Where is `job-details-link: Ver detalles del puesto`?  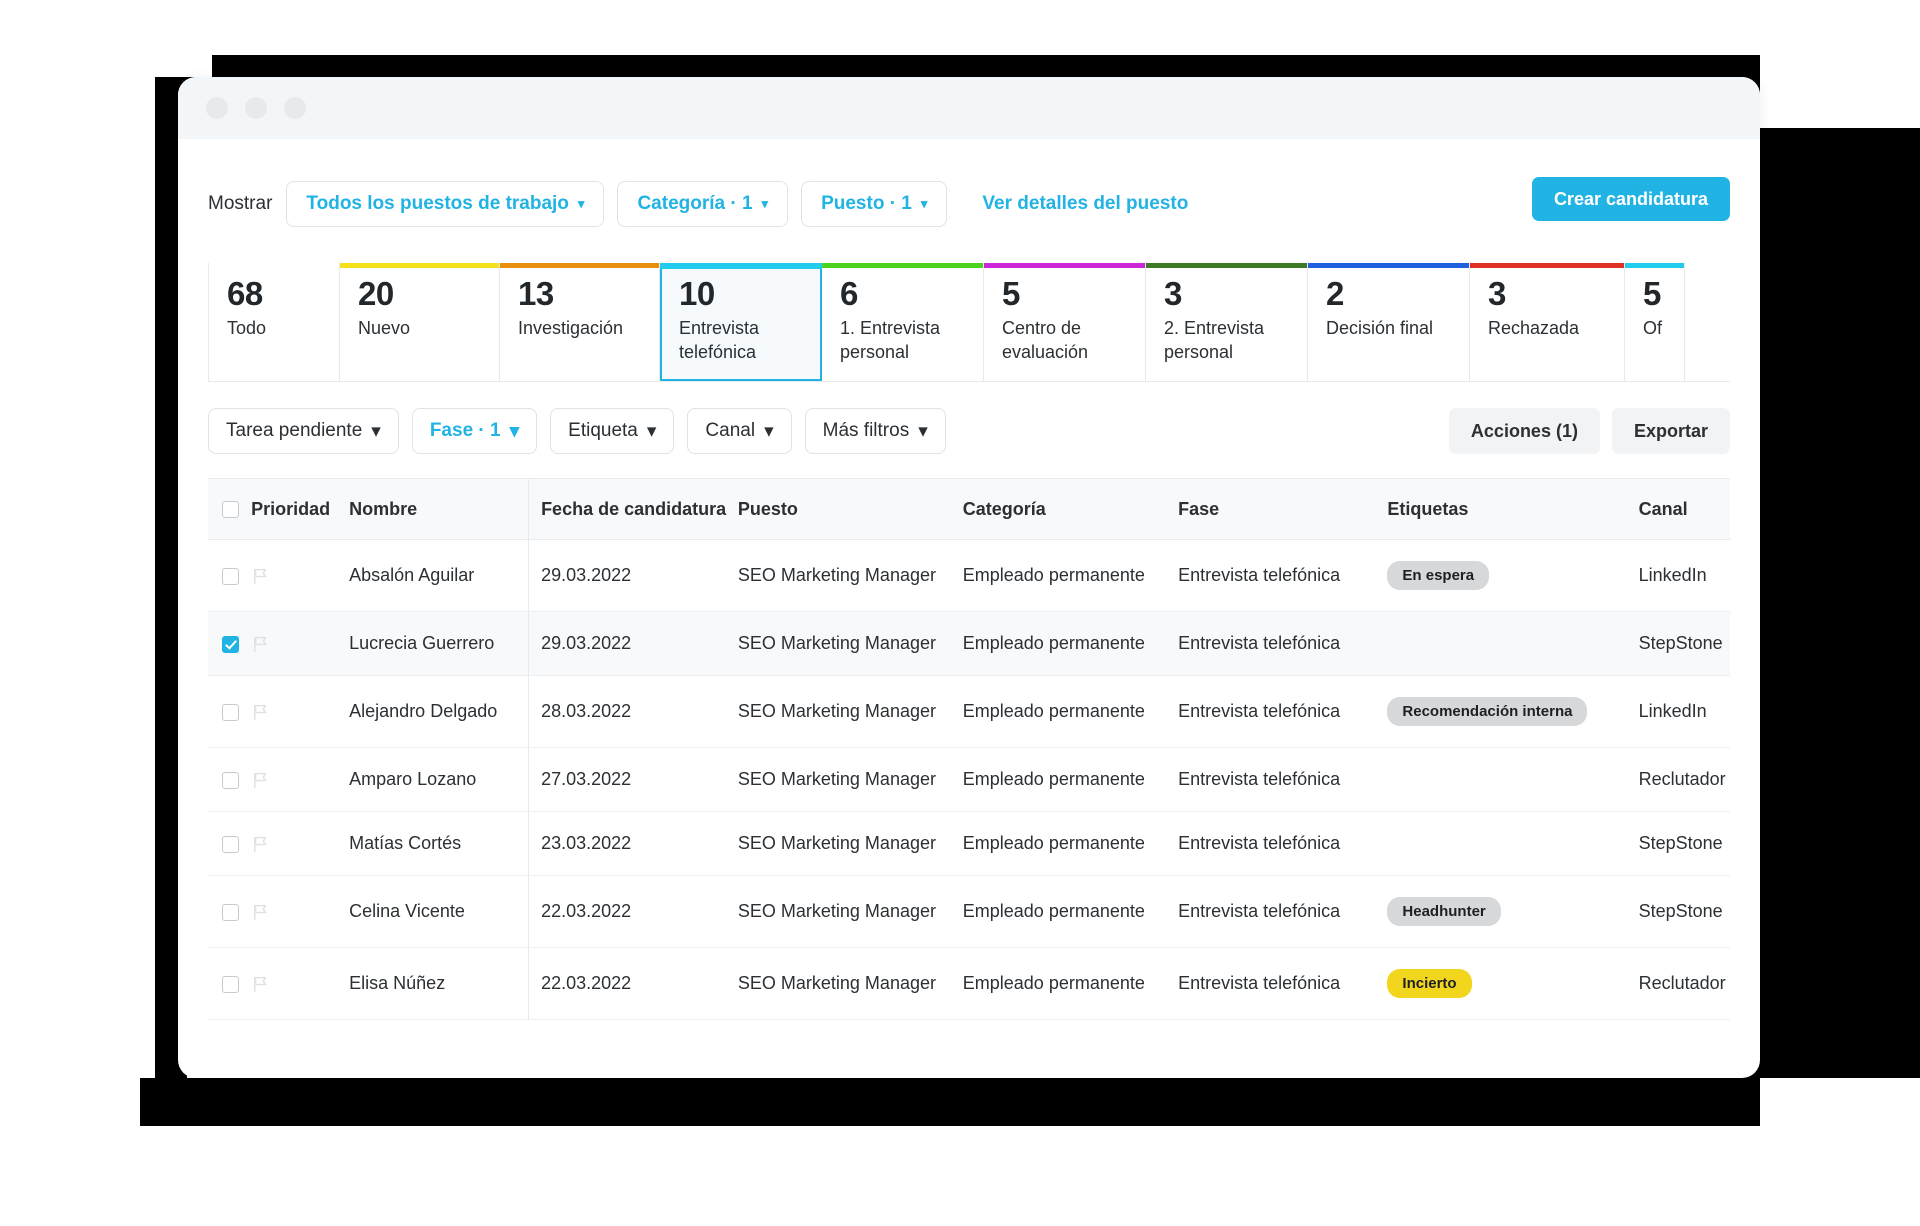
job-details-link: Ver detalles del puesto is located at coordinates (1085, 204).